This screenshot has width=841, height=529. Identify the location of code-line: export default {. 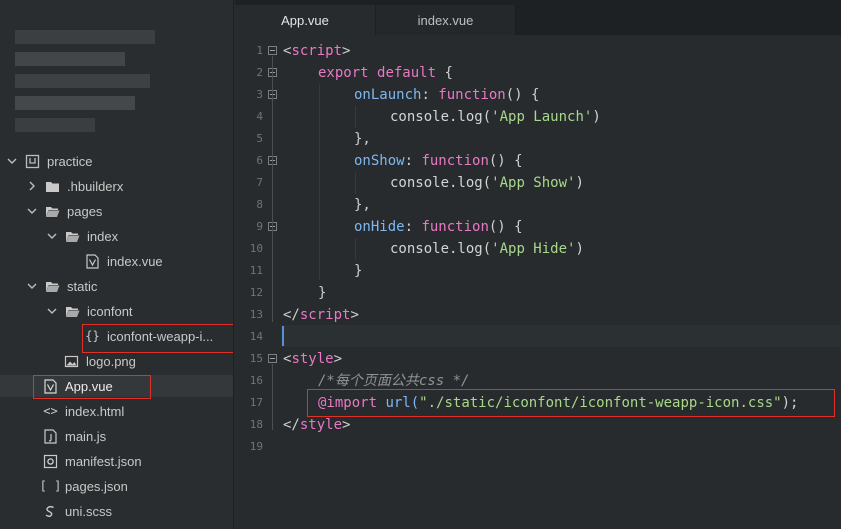
(385, 73).